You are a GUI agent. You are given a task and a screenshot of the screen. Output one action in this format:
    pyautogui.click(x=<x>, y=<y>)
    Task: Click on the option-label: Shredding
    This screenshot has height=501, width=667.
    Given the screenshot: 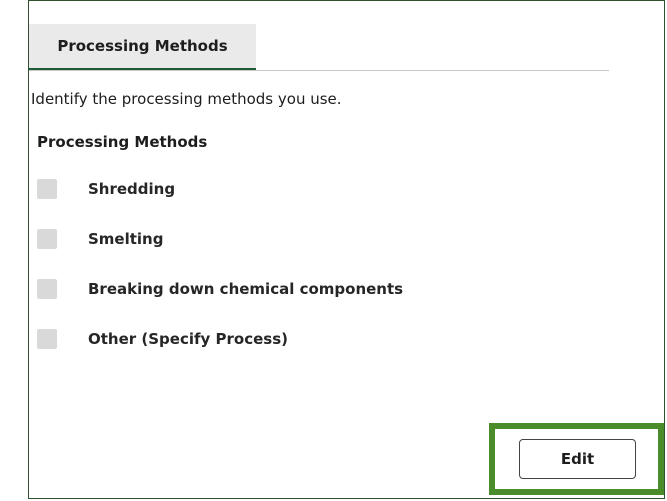 What is the action you would take?
    pyautogui.click(x=132, y=189)
    